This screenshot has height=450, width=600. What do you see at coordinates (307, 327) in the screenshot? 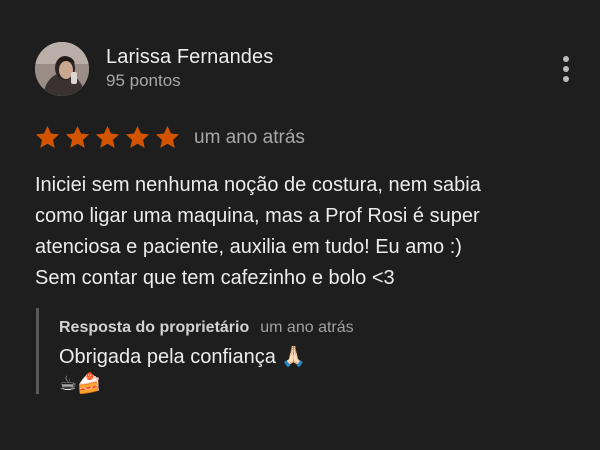
I see `reply-date: um ano atrás` at bounding box center [307, 327].